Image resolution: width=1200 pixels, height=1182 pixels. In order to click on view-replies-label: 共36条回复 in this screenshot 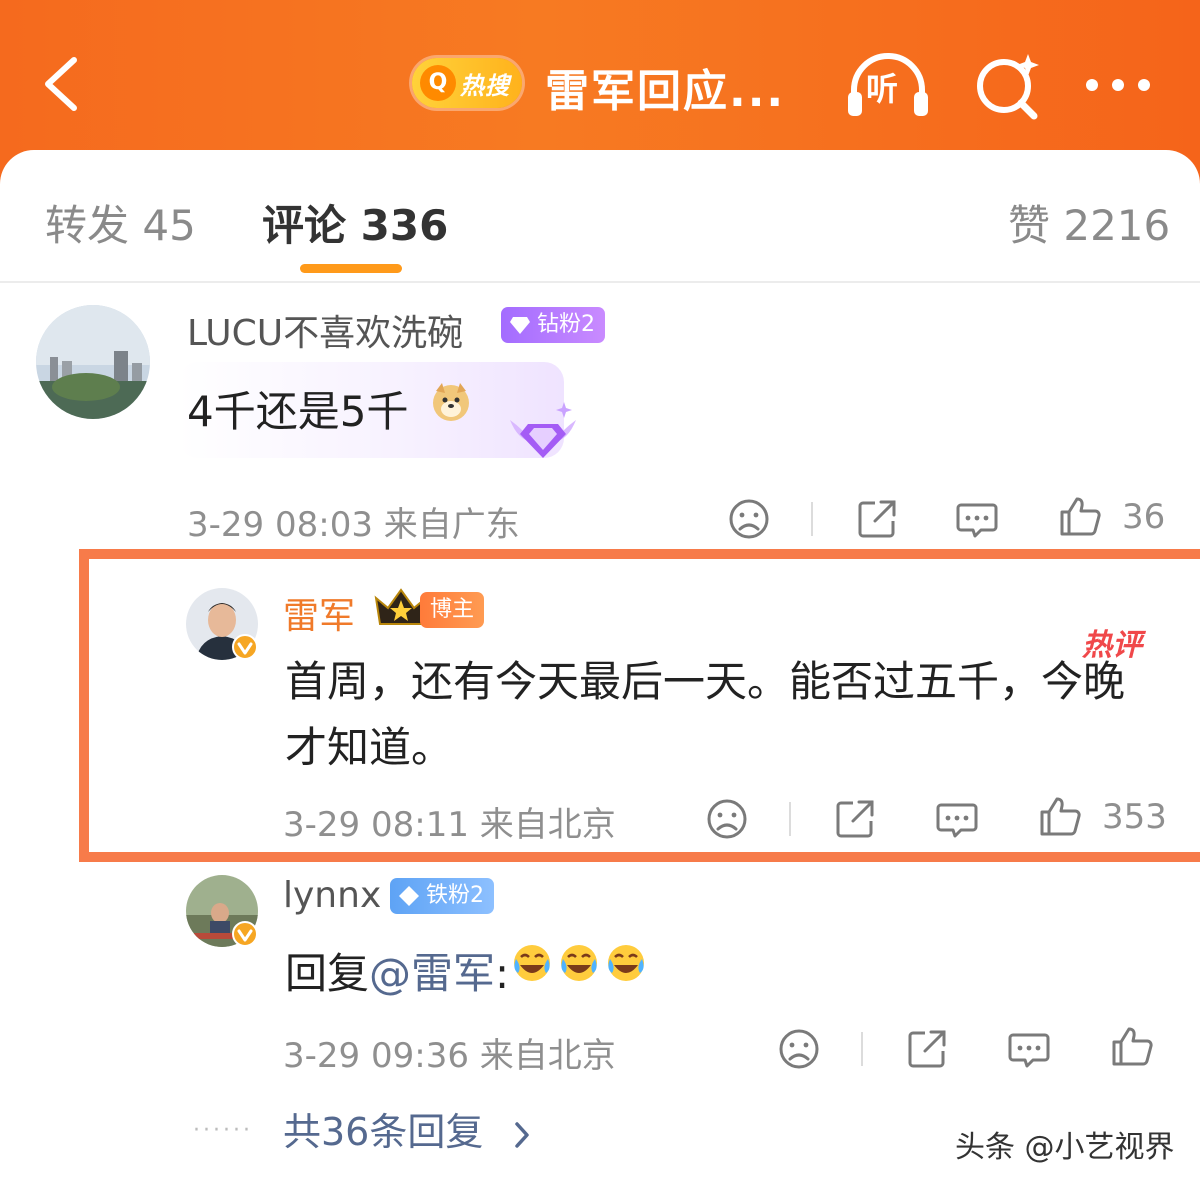, I will do `click(383, 1132)`.